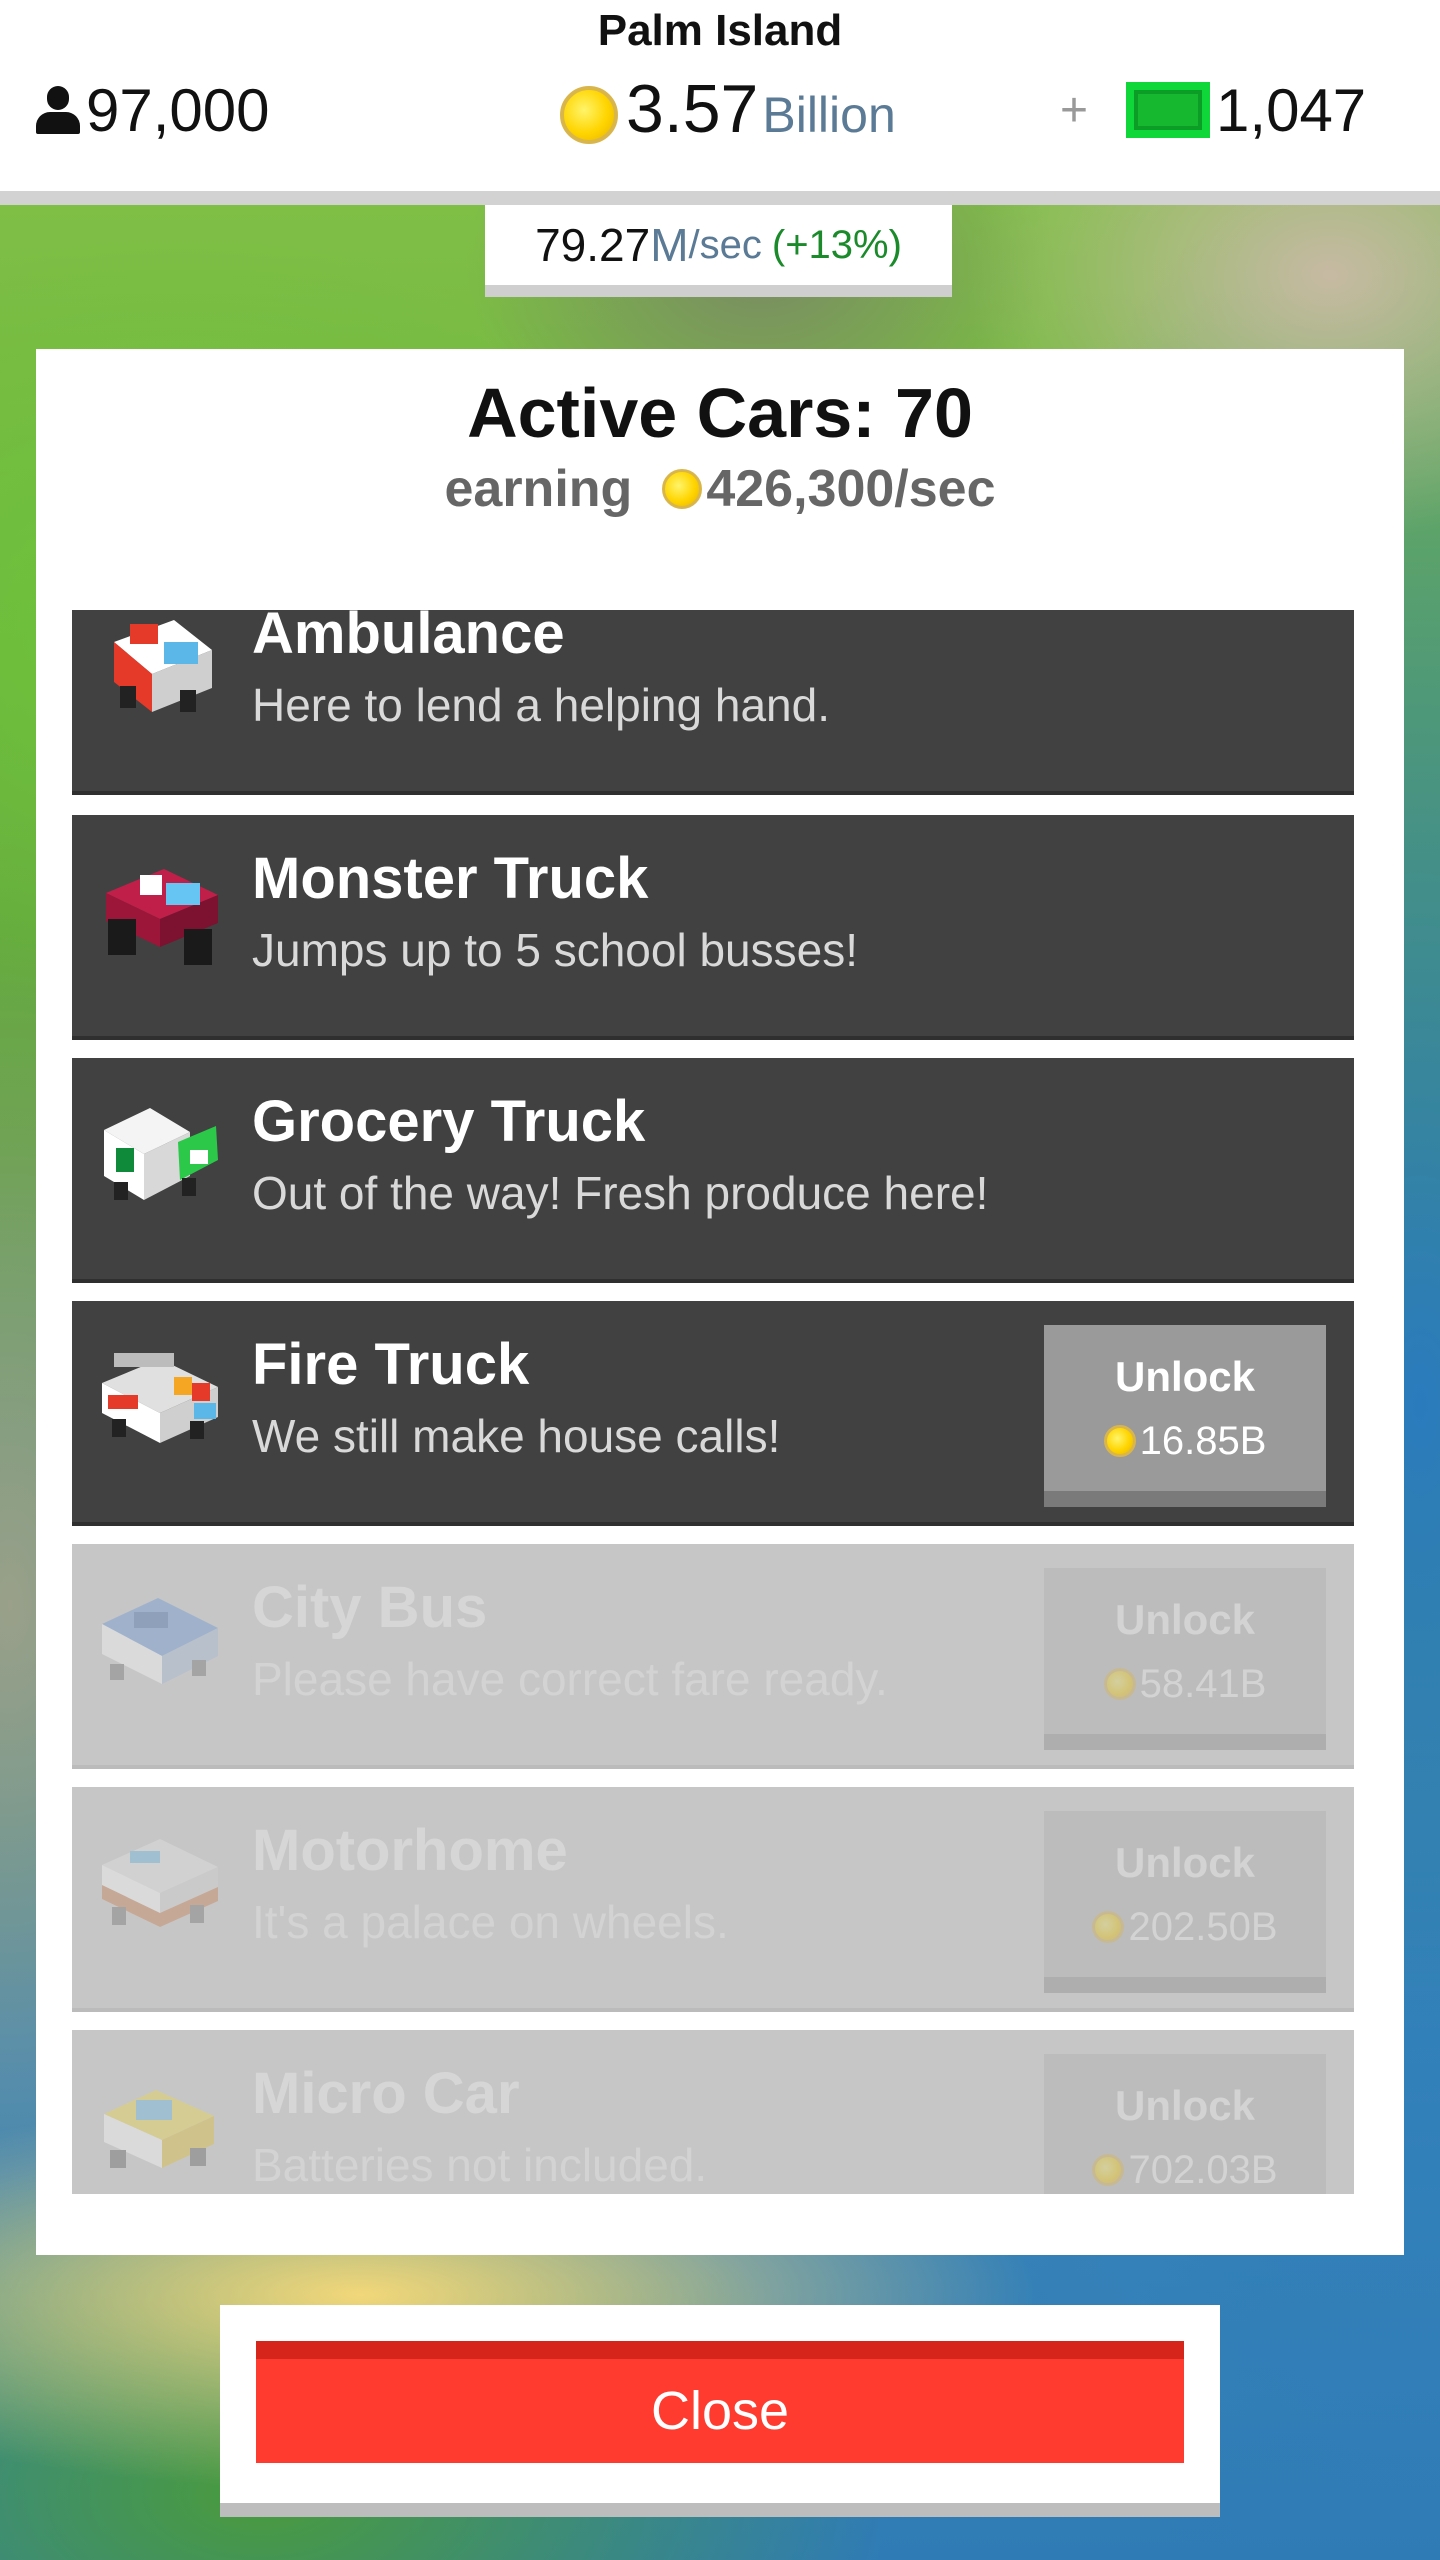 The width and height of the screenshot is (1440, 2560). What do you see at coordinates (541, 705) in the screenshot?
I see `car-description: Here to lend a helping hand.` at bounding box center [541, 705].